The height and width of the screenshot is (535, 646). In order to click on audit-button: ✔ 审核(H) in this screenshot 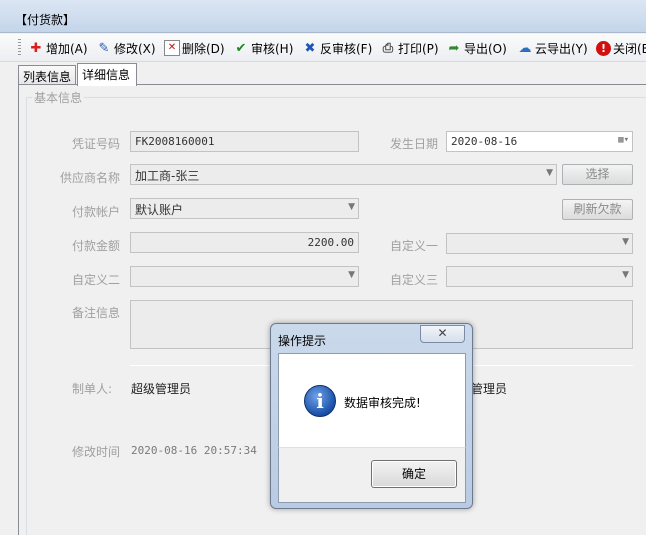, I will do `click(263, 48)`.